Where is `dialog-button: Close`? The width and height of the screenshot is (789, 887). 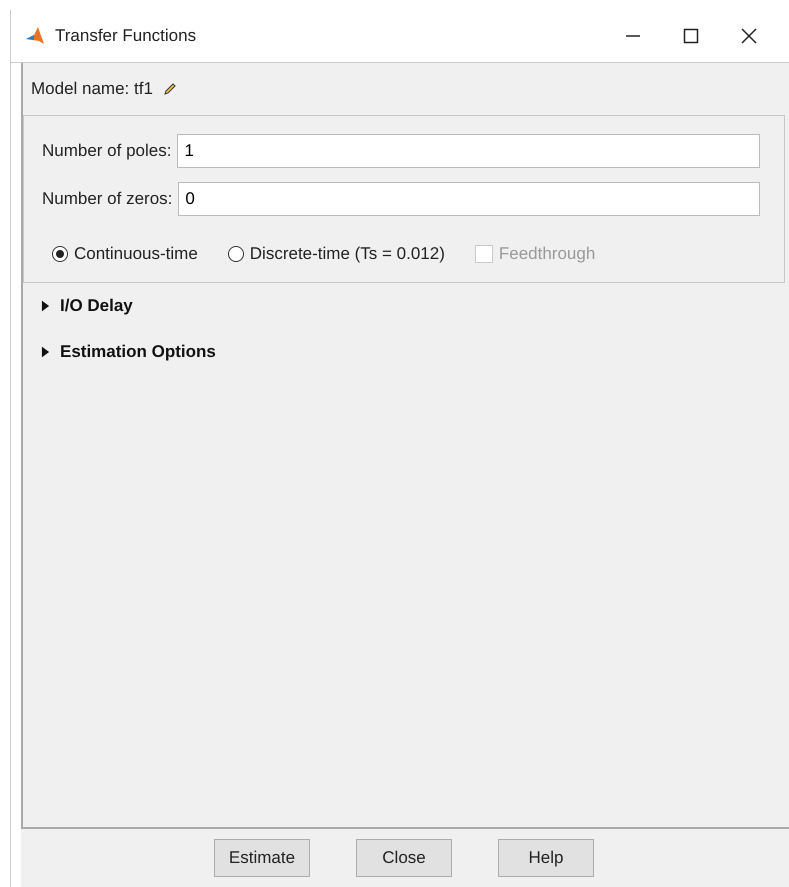 dialog-button: Close is located at coordinates (404, 858).